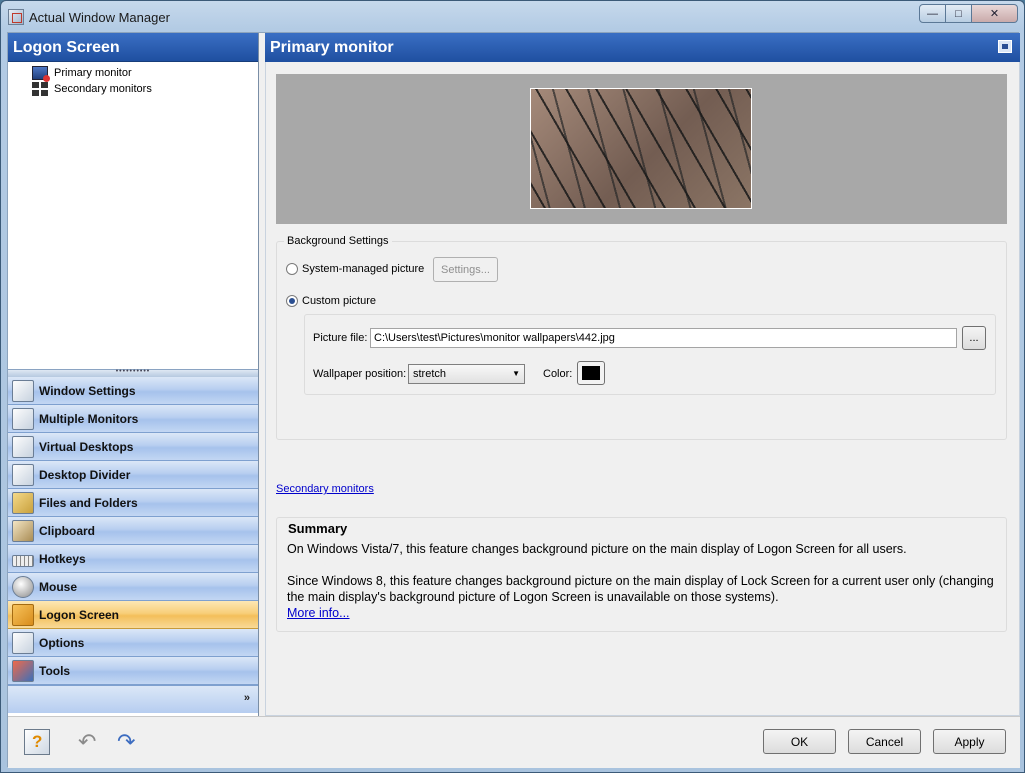  What do you see at coordinates (995, 13) in the screenshot?
I see `close-button: ✕` at bounding box center [995, 13].